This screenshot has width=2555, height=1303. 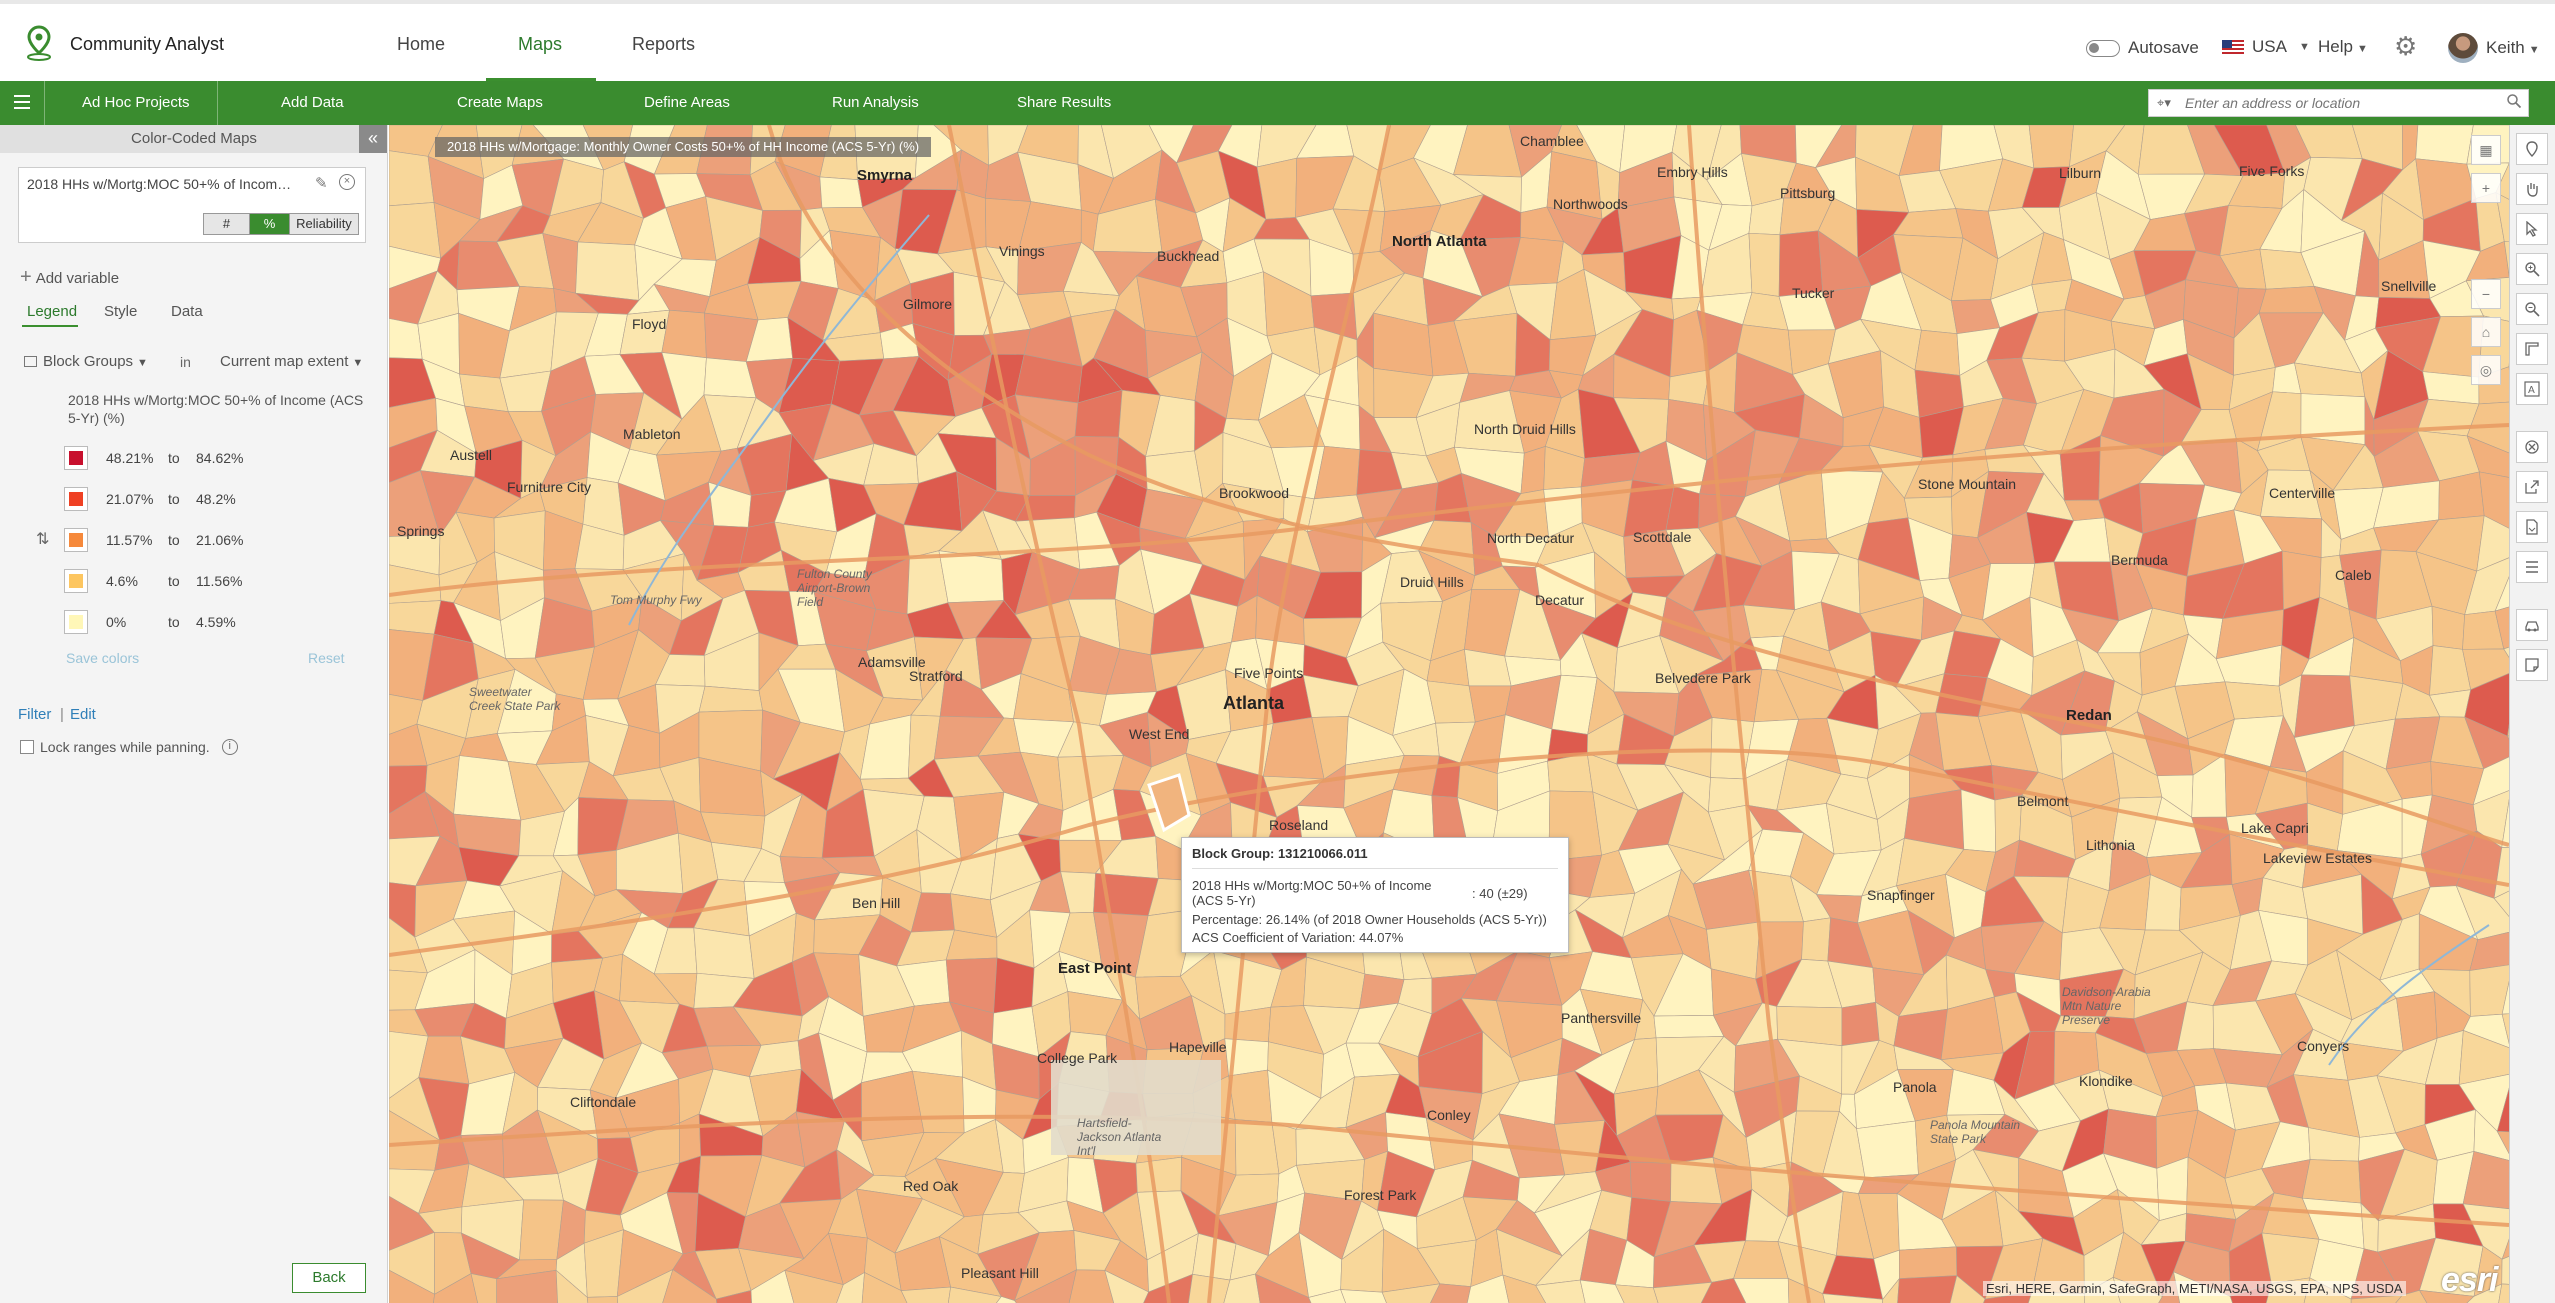 I want to click on gear-icon: ⚙, so click(x=2405, y=46).